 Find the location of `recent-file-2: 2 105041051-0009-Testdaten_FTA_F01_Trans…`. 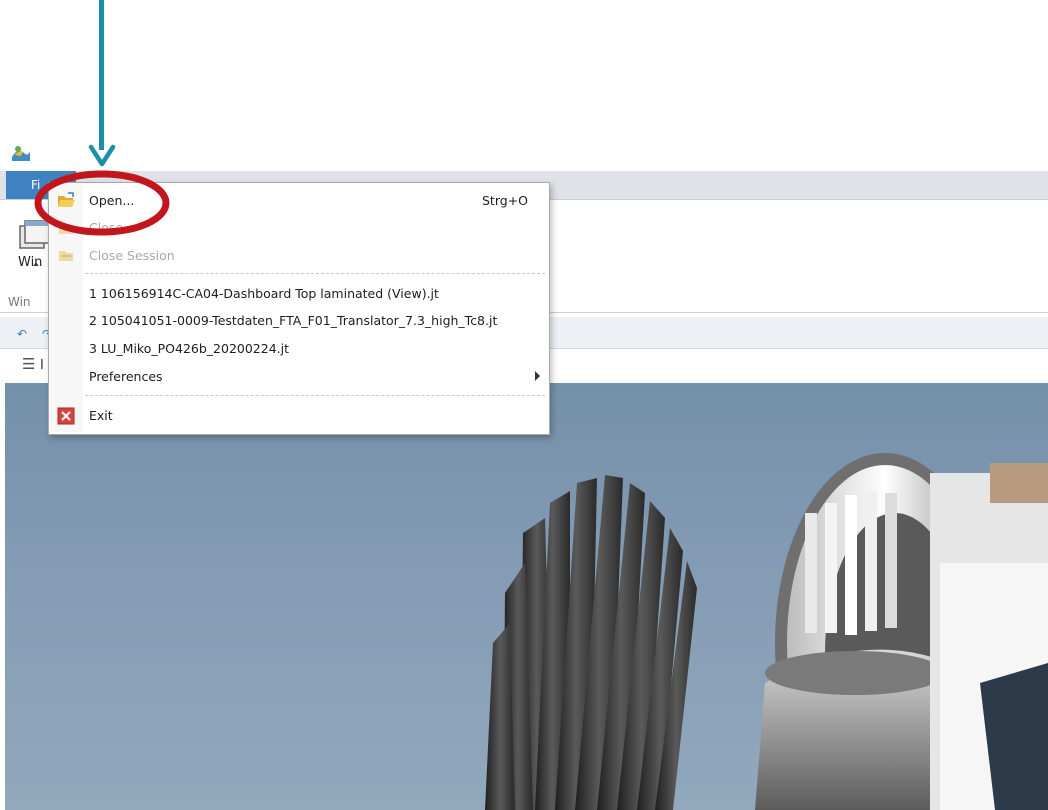

recent-file-2: 2 105041051-0009-Testdaten_FTA_F01_Trans… is located at coordinates (293, 320).